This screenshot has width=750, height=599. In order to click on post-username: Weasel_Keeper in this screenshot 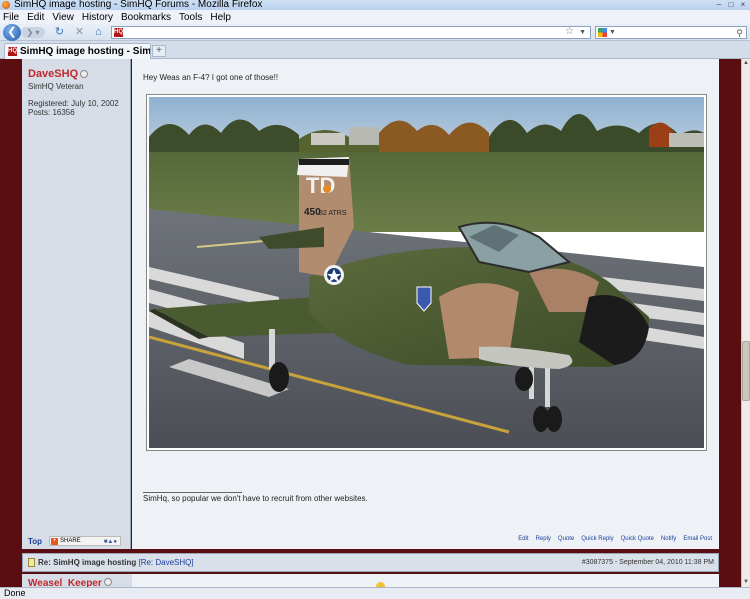, I will do `click(70, 582)`.